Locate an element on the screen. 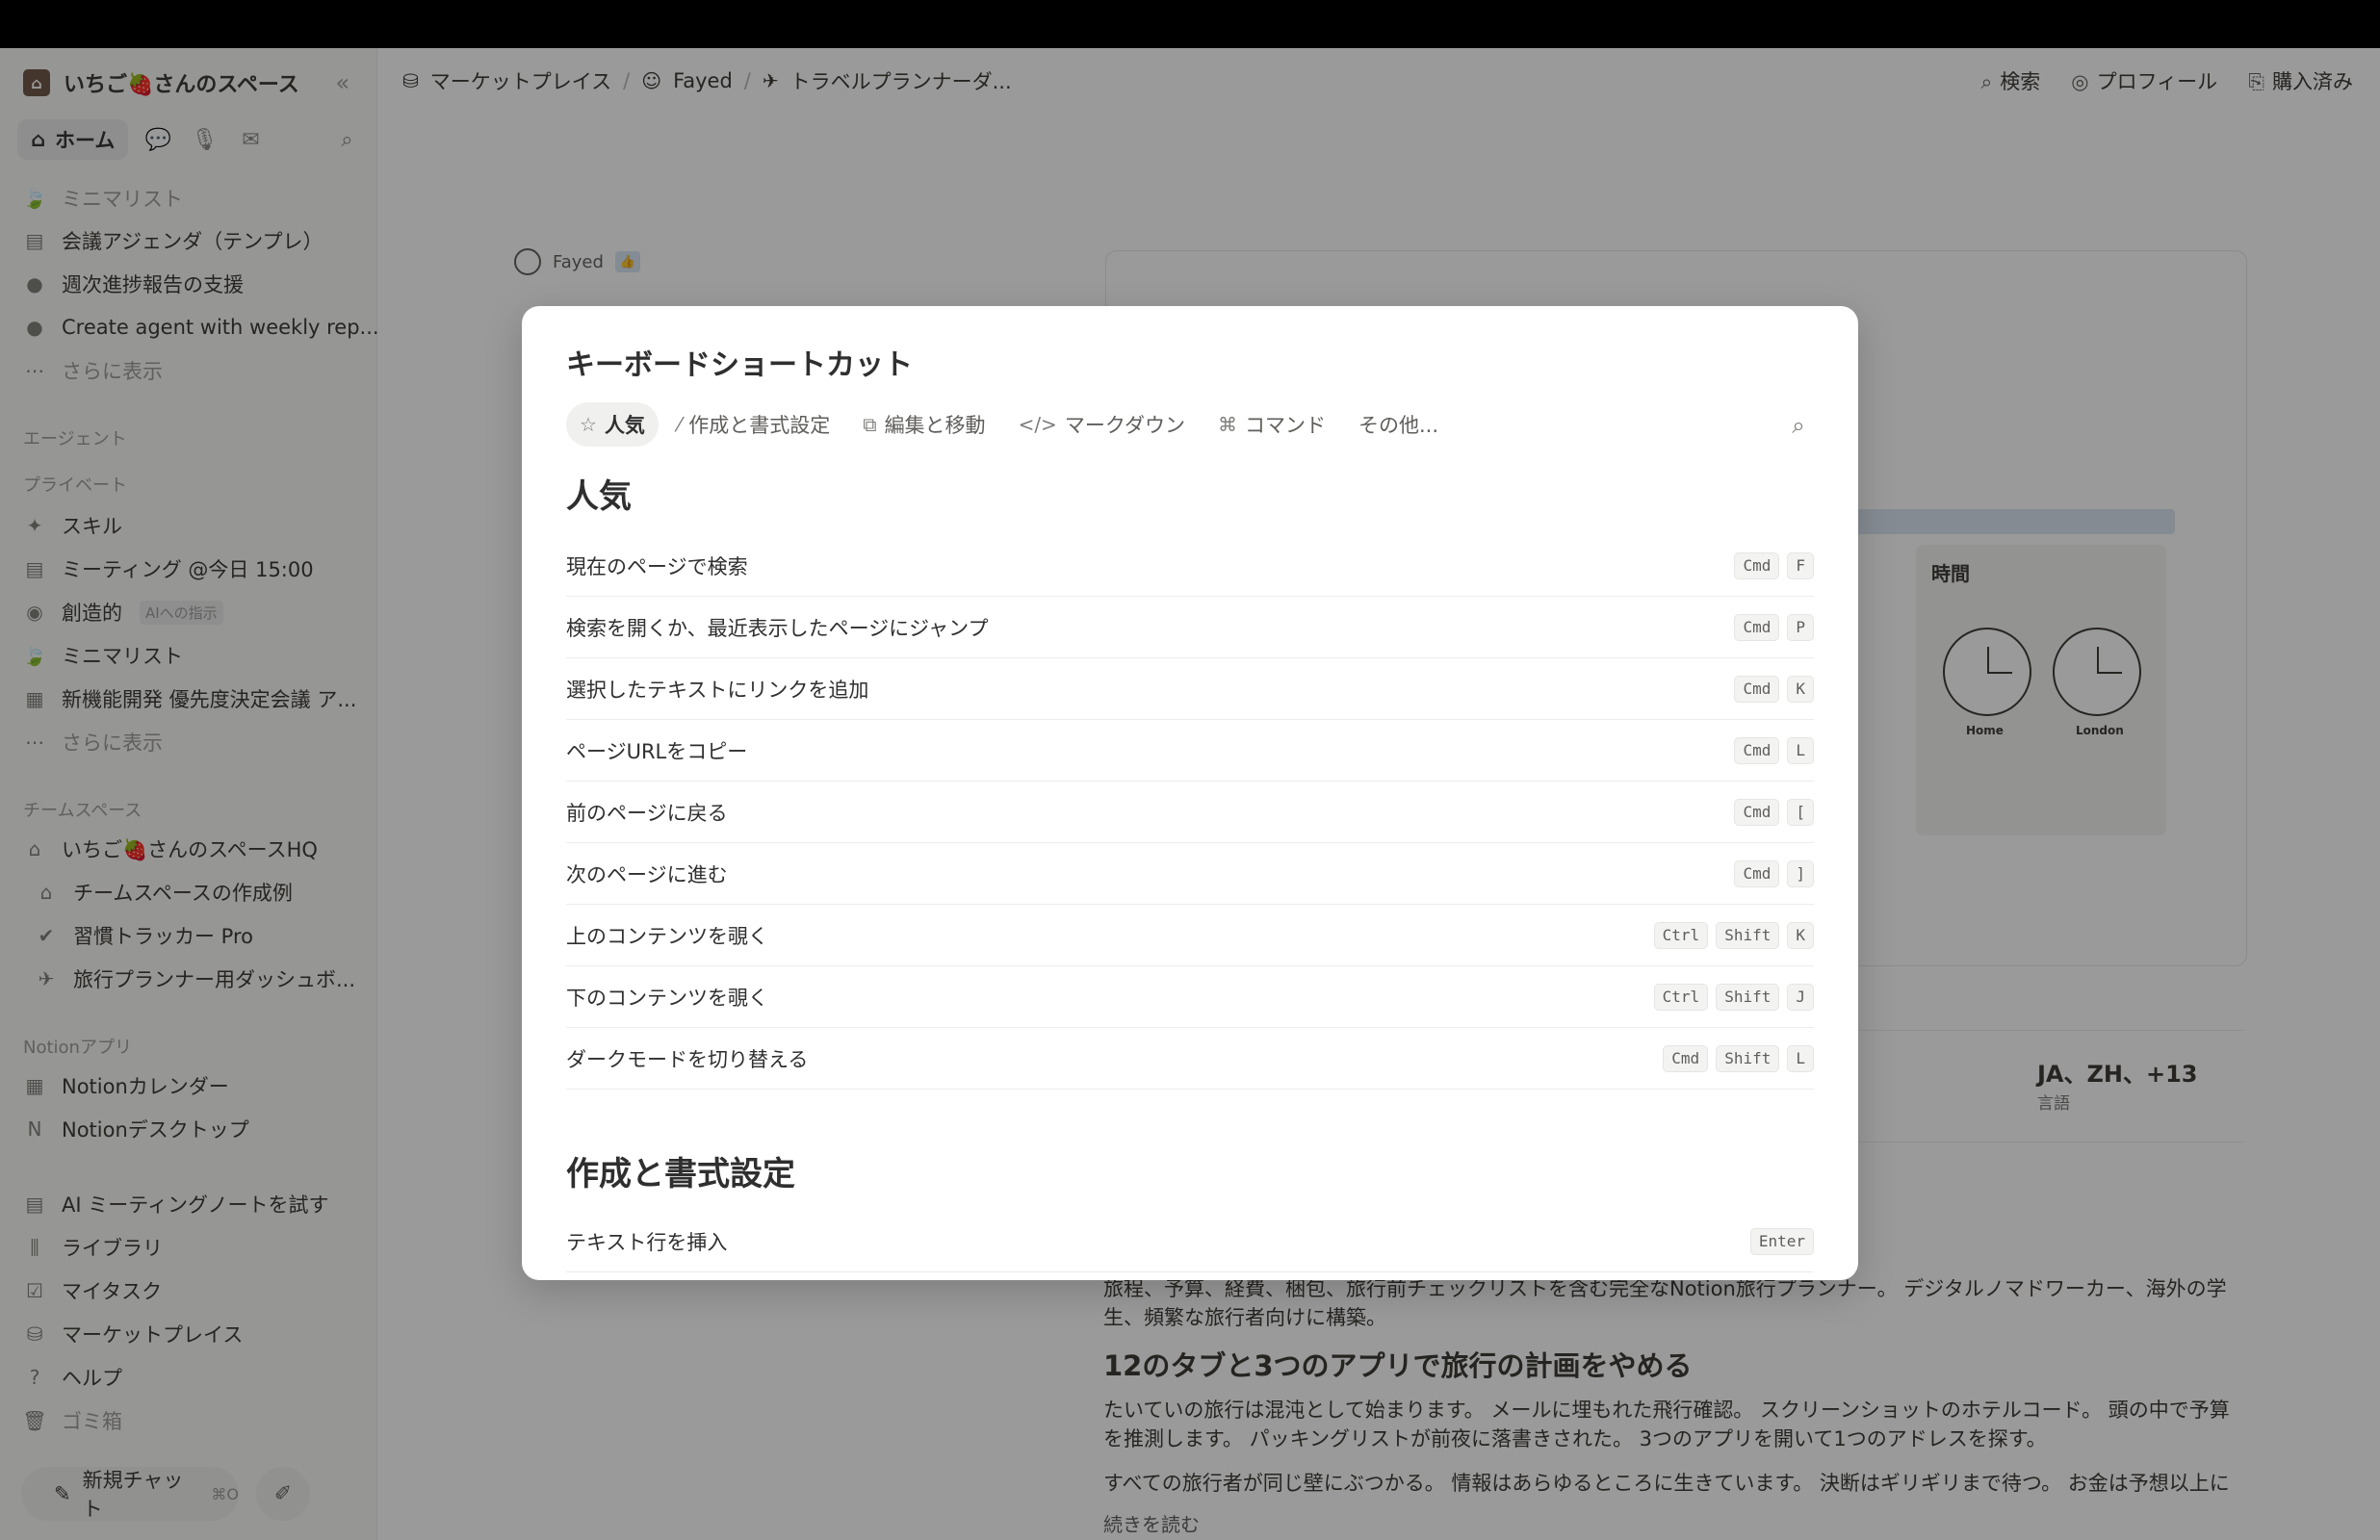 The width and height of the screenshot is (2380, 1540). tab-label: マークダウン is located at coordinates (1124, 425).